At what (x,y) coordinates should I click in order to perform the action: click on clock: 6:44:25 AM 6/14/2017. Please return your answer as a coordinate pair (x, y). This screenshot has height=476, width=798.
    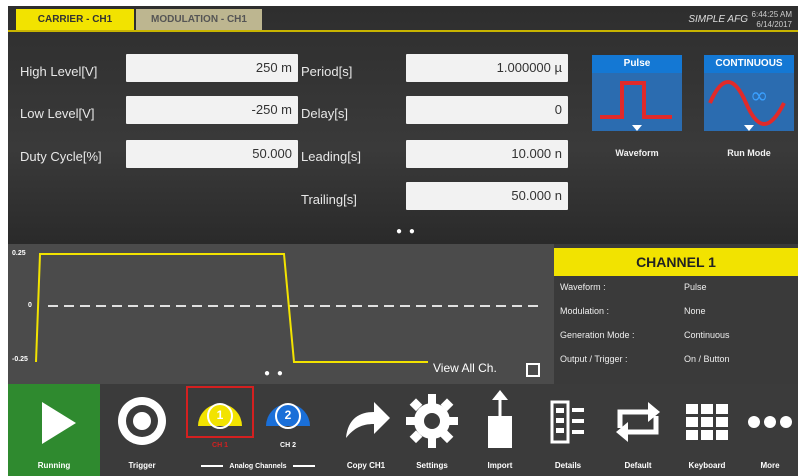
    Looking at the image, I should click on (772, 20).